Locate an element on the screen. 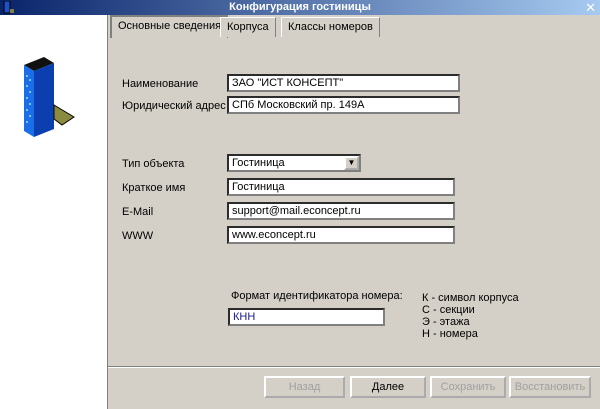 This screenshot has width=600, height=409. address-input: СПб Московский пр. 149А is located at coordinates (343, 105).